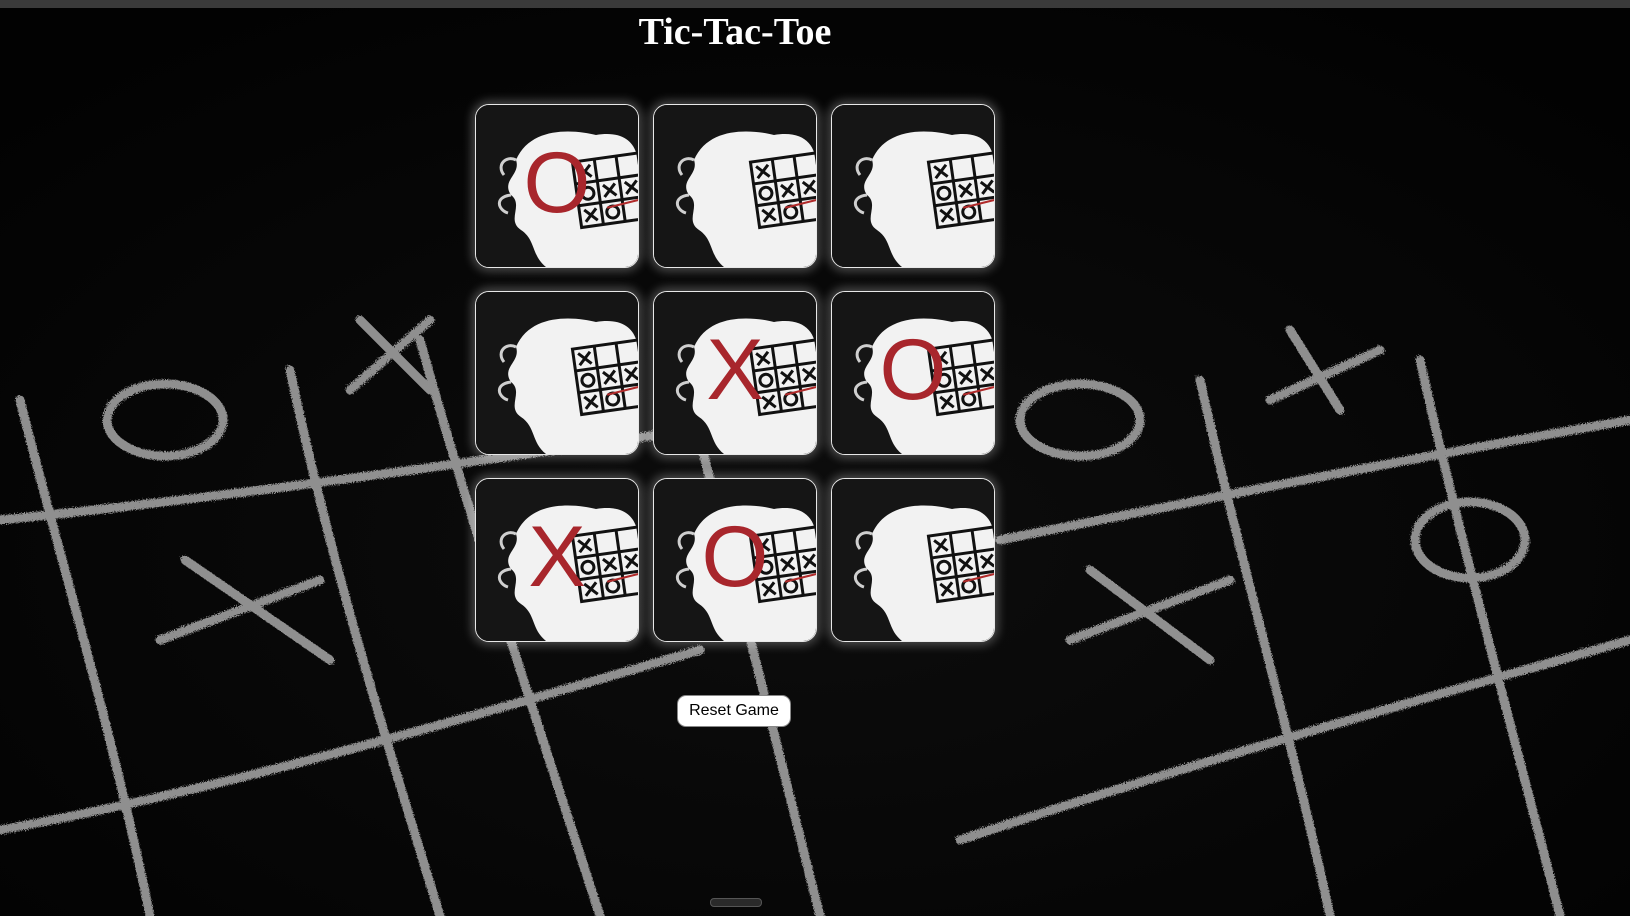  I want to click on board-cell-7: X, so click(557, 560).